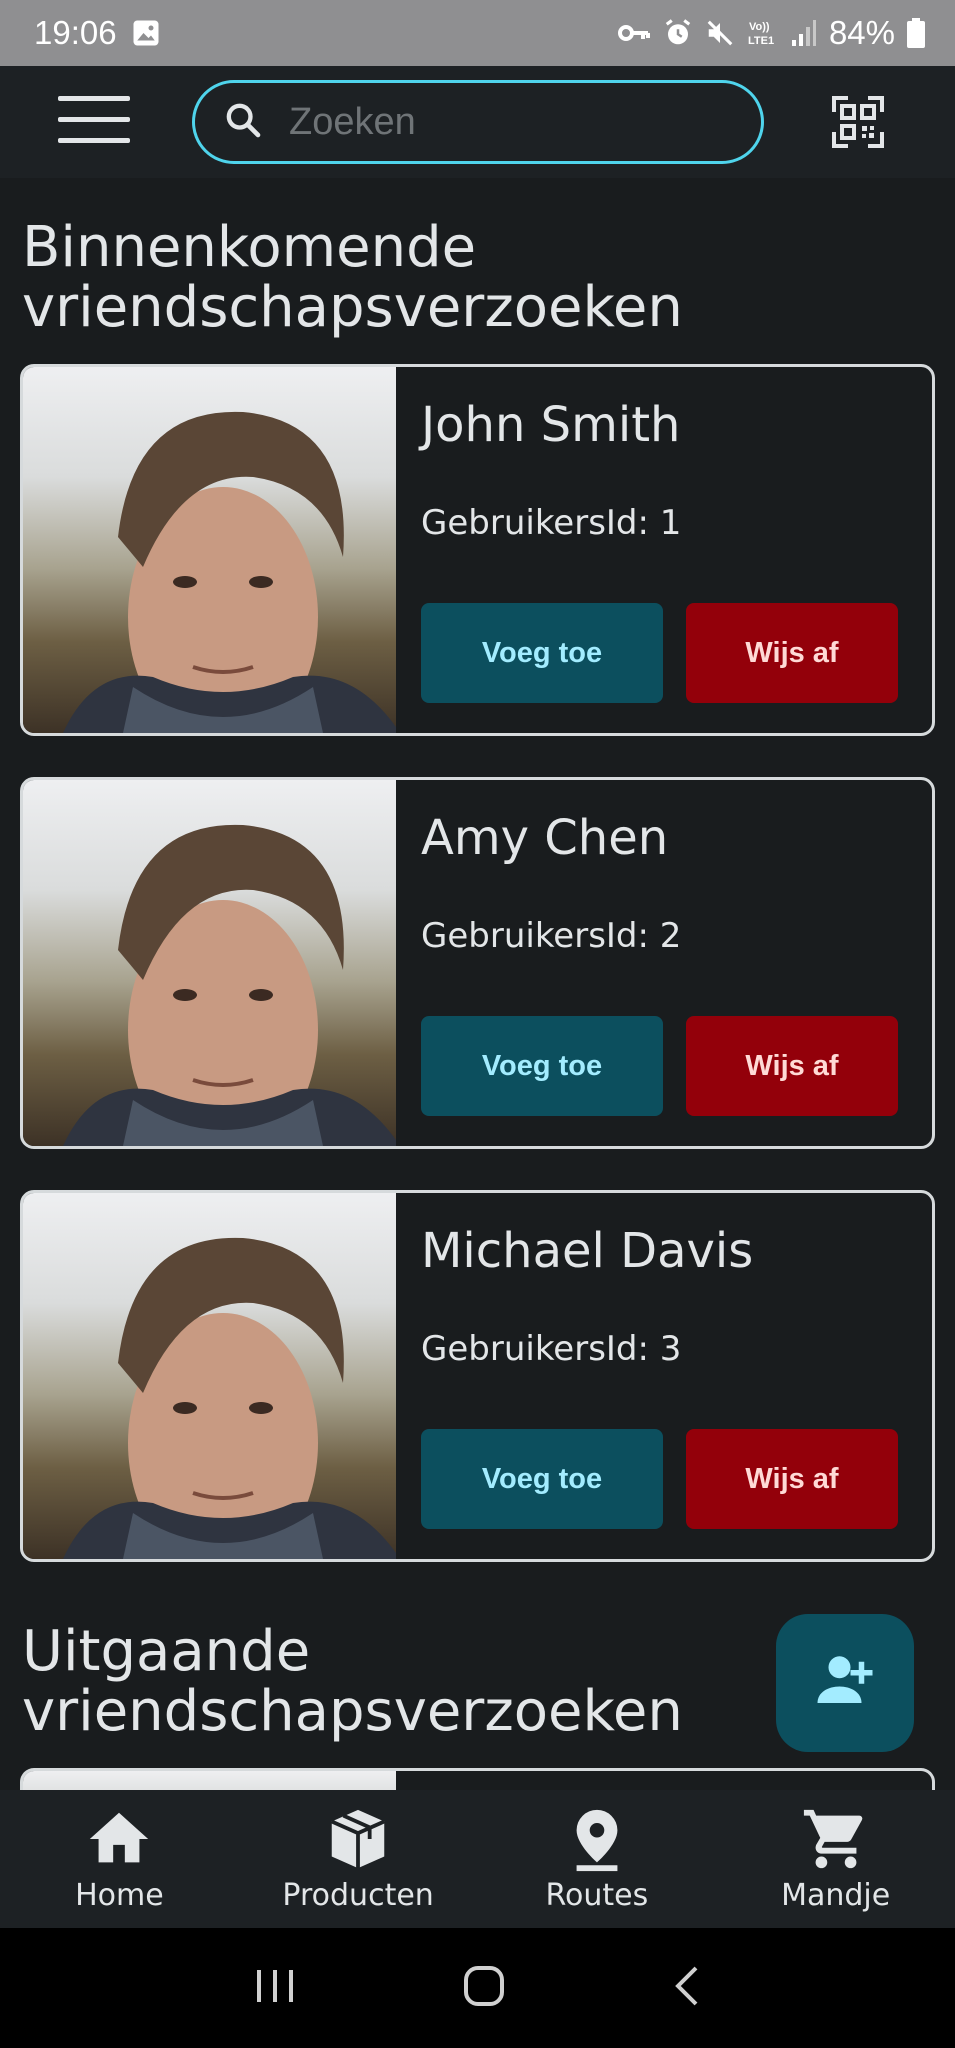 Image resolution: width=955 pixels, height=2048 pixels. What do you see at coordinates (249, 247) in the screenshot?
I see `title-line: Binnenkomende` at bounding box center [249, 247].